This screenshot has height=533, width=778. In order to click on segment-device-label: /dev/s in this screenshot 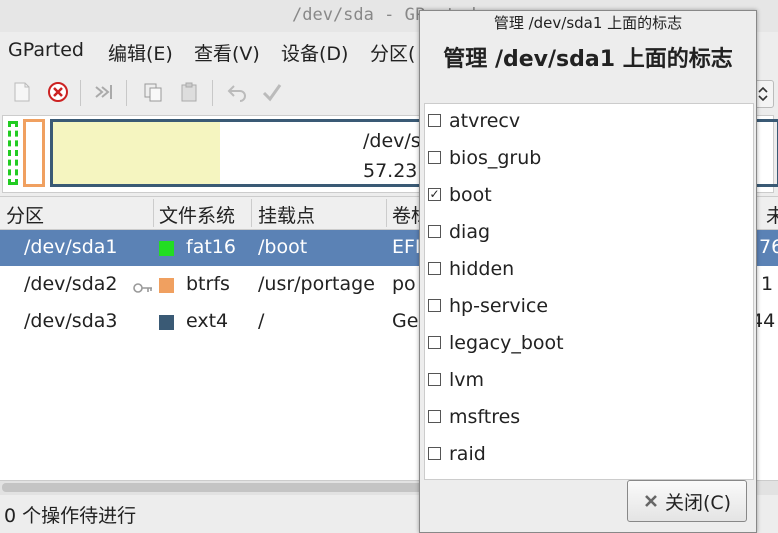, I will do `click(392, 141)`.